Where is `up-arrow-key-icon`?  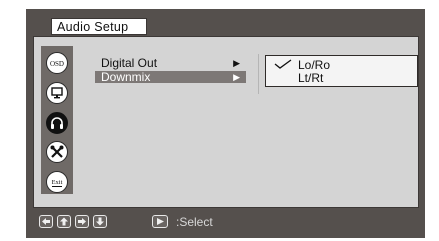
up-arrow-key-icon is located at coordinates (64, 221).